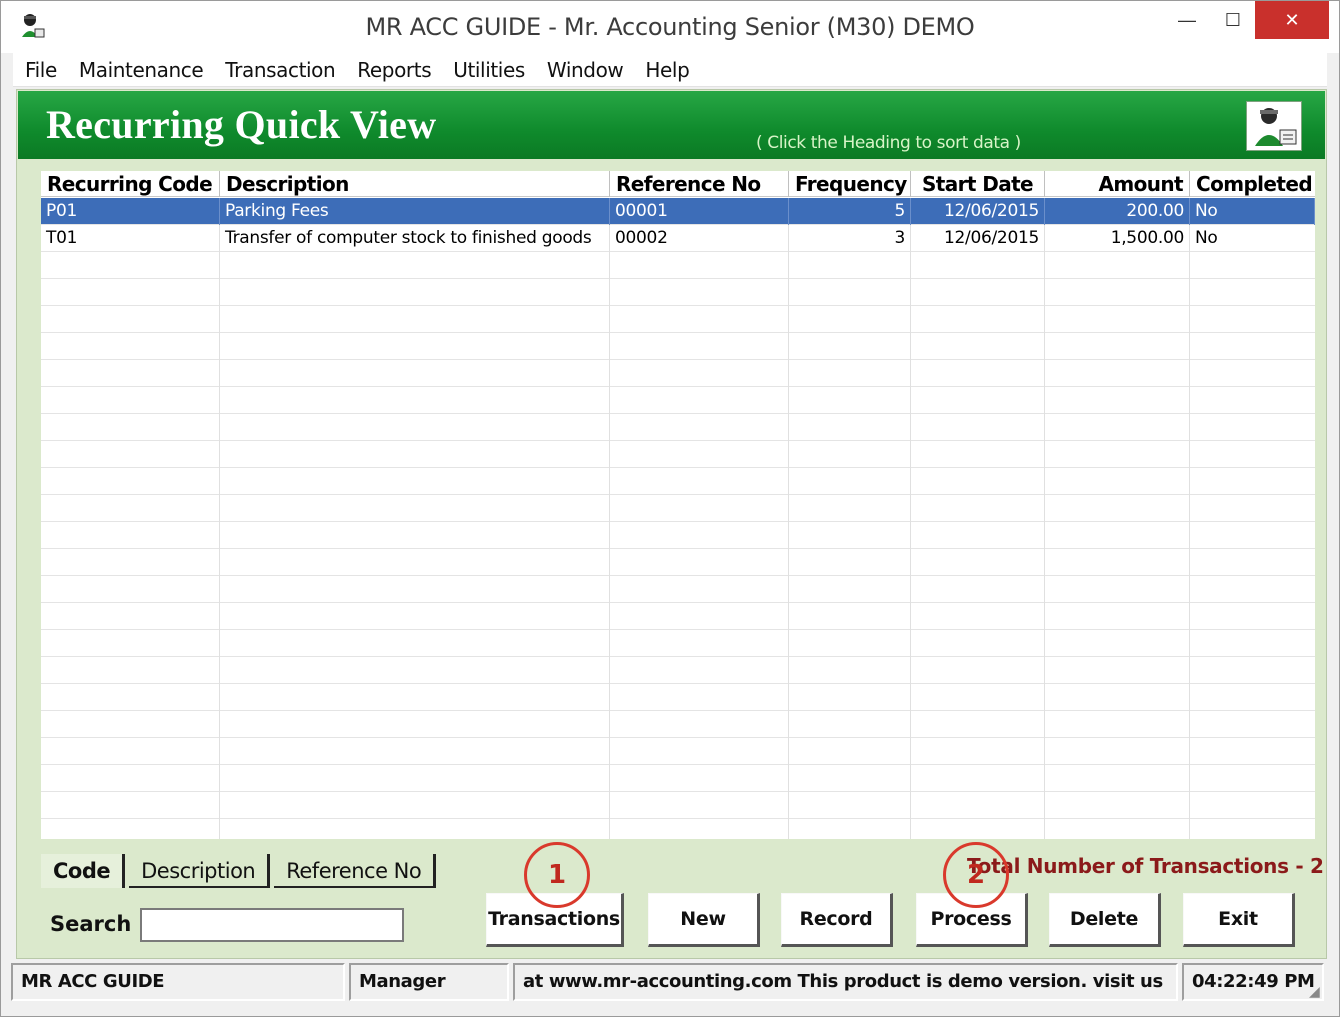  What do you see at coordinates (699, 184) in the screenshot?
I see `column-header-reference-no: Reference No` at bounding box center [699, 184].